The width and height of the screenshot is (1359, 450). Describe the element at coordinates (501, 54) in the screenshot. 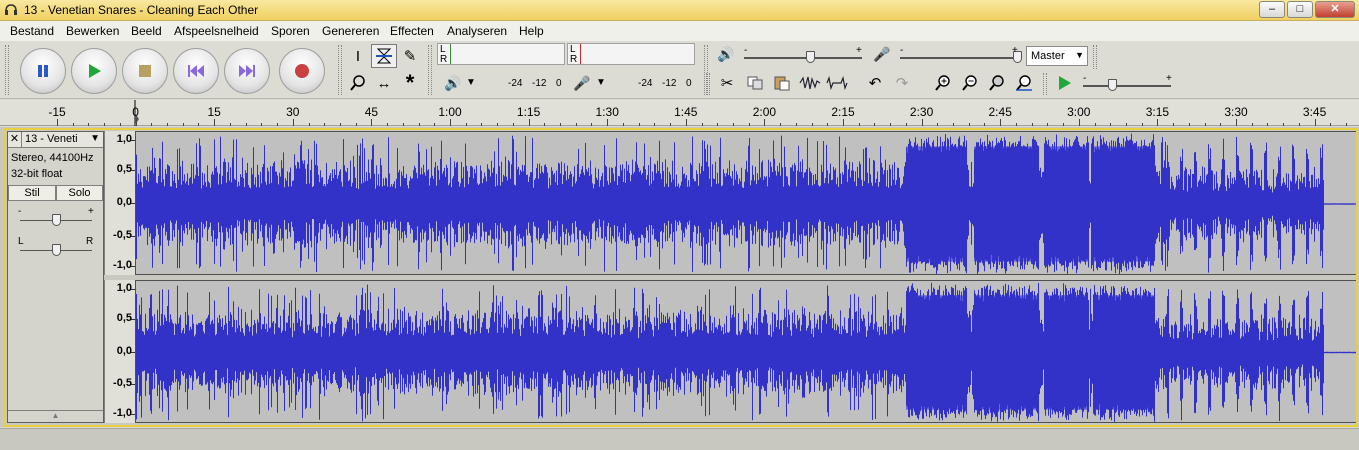

I see `playback-meter: L R` at that location.